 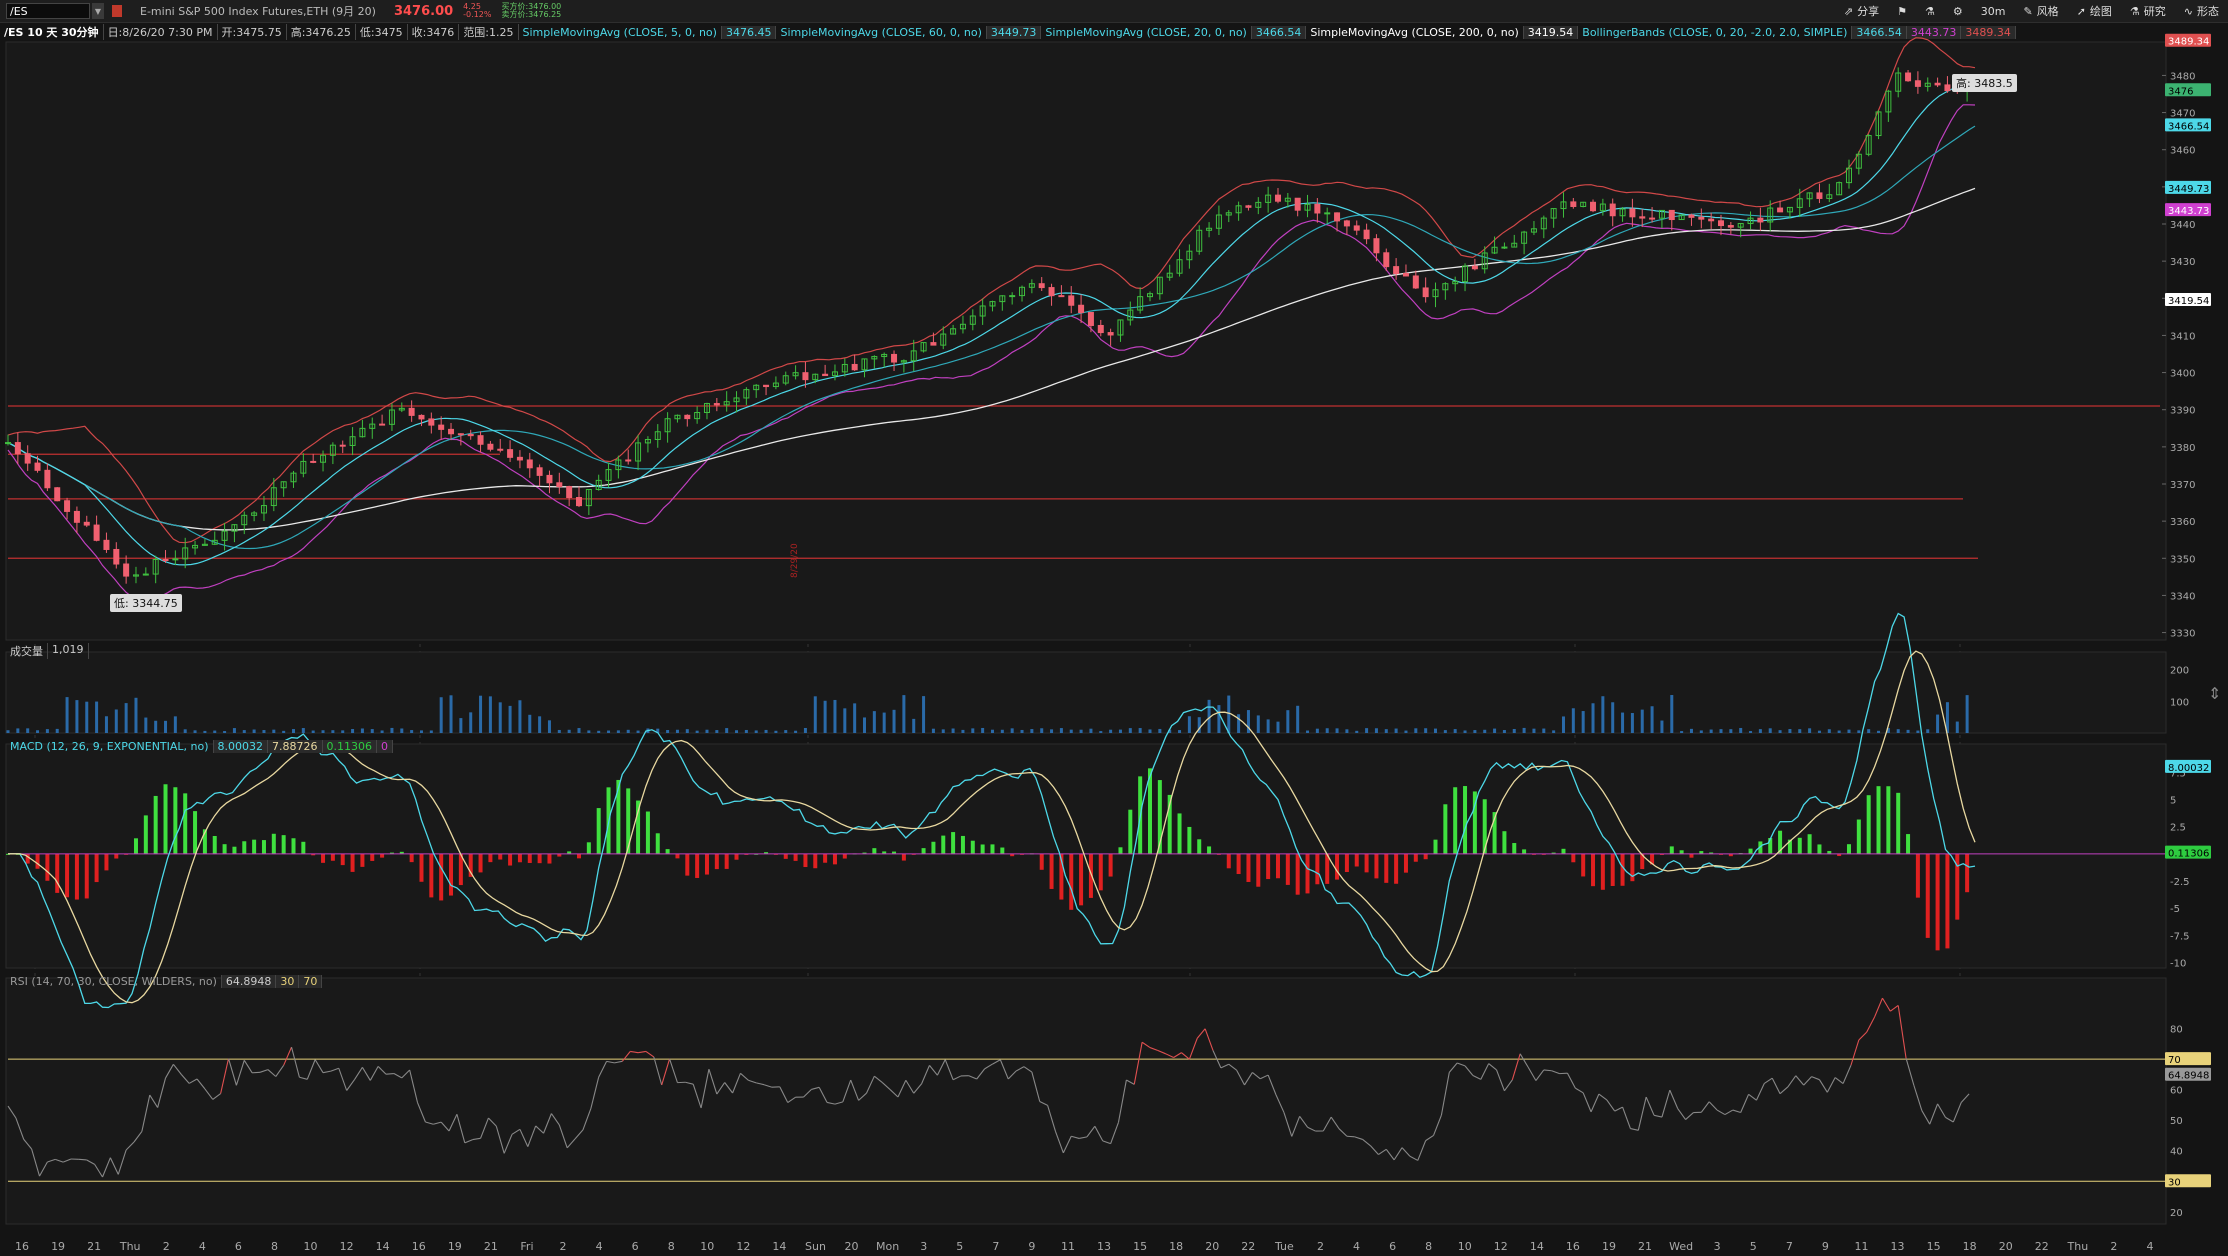 I want to click on price-badge: 0.11306, so click(x=2188, y=852).